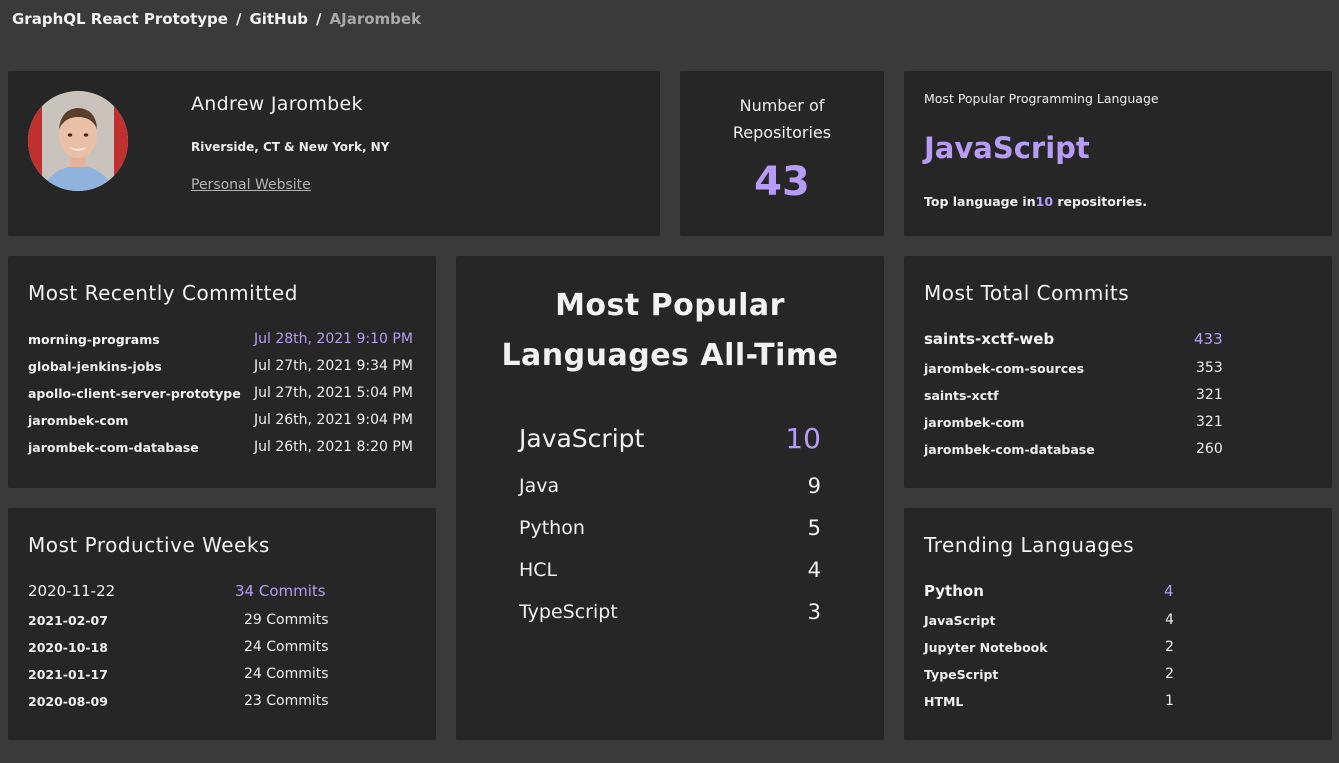 The width and height of the screenshot is (1339, 763). I want to click on repo-name: apollo-client-server-prototype, so click(134, 393).